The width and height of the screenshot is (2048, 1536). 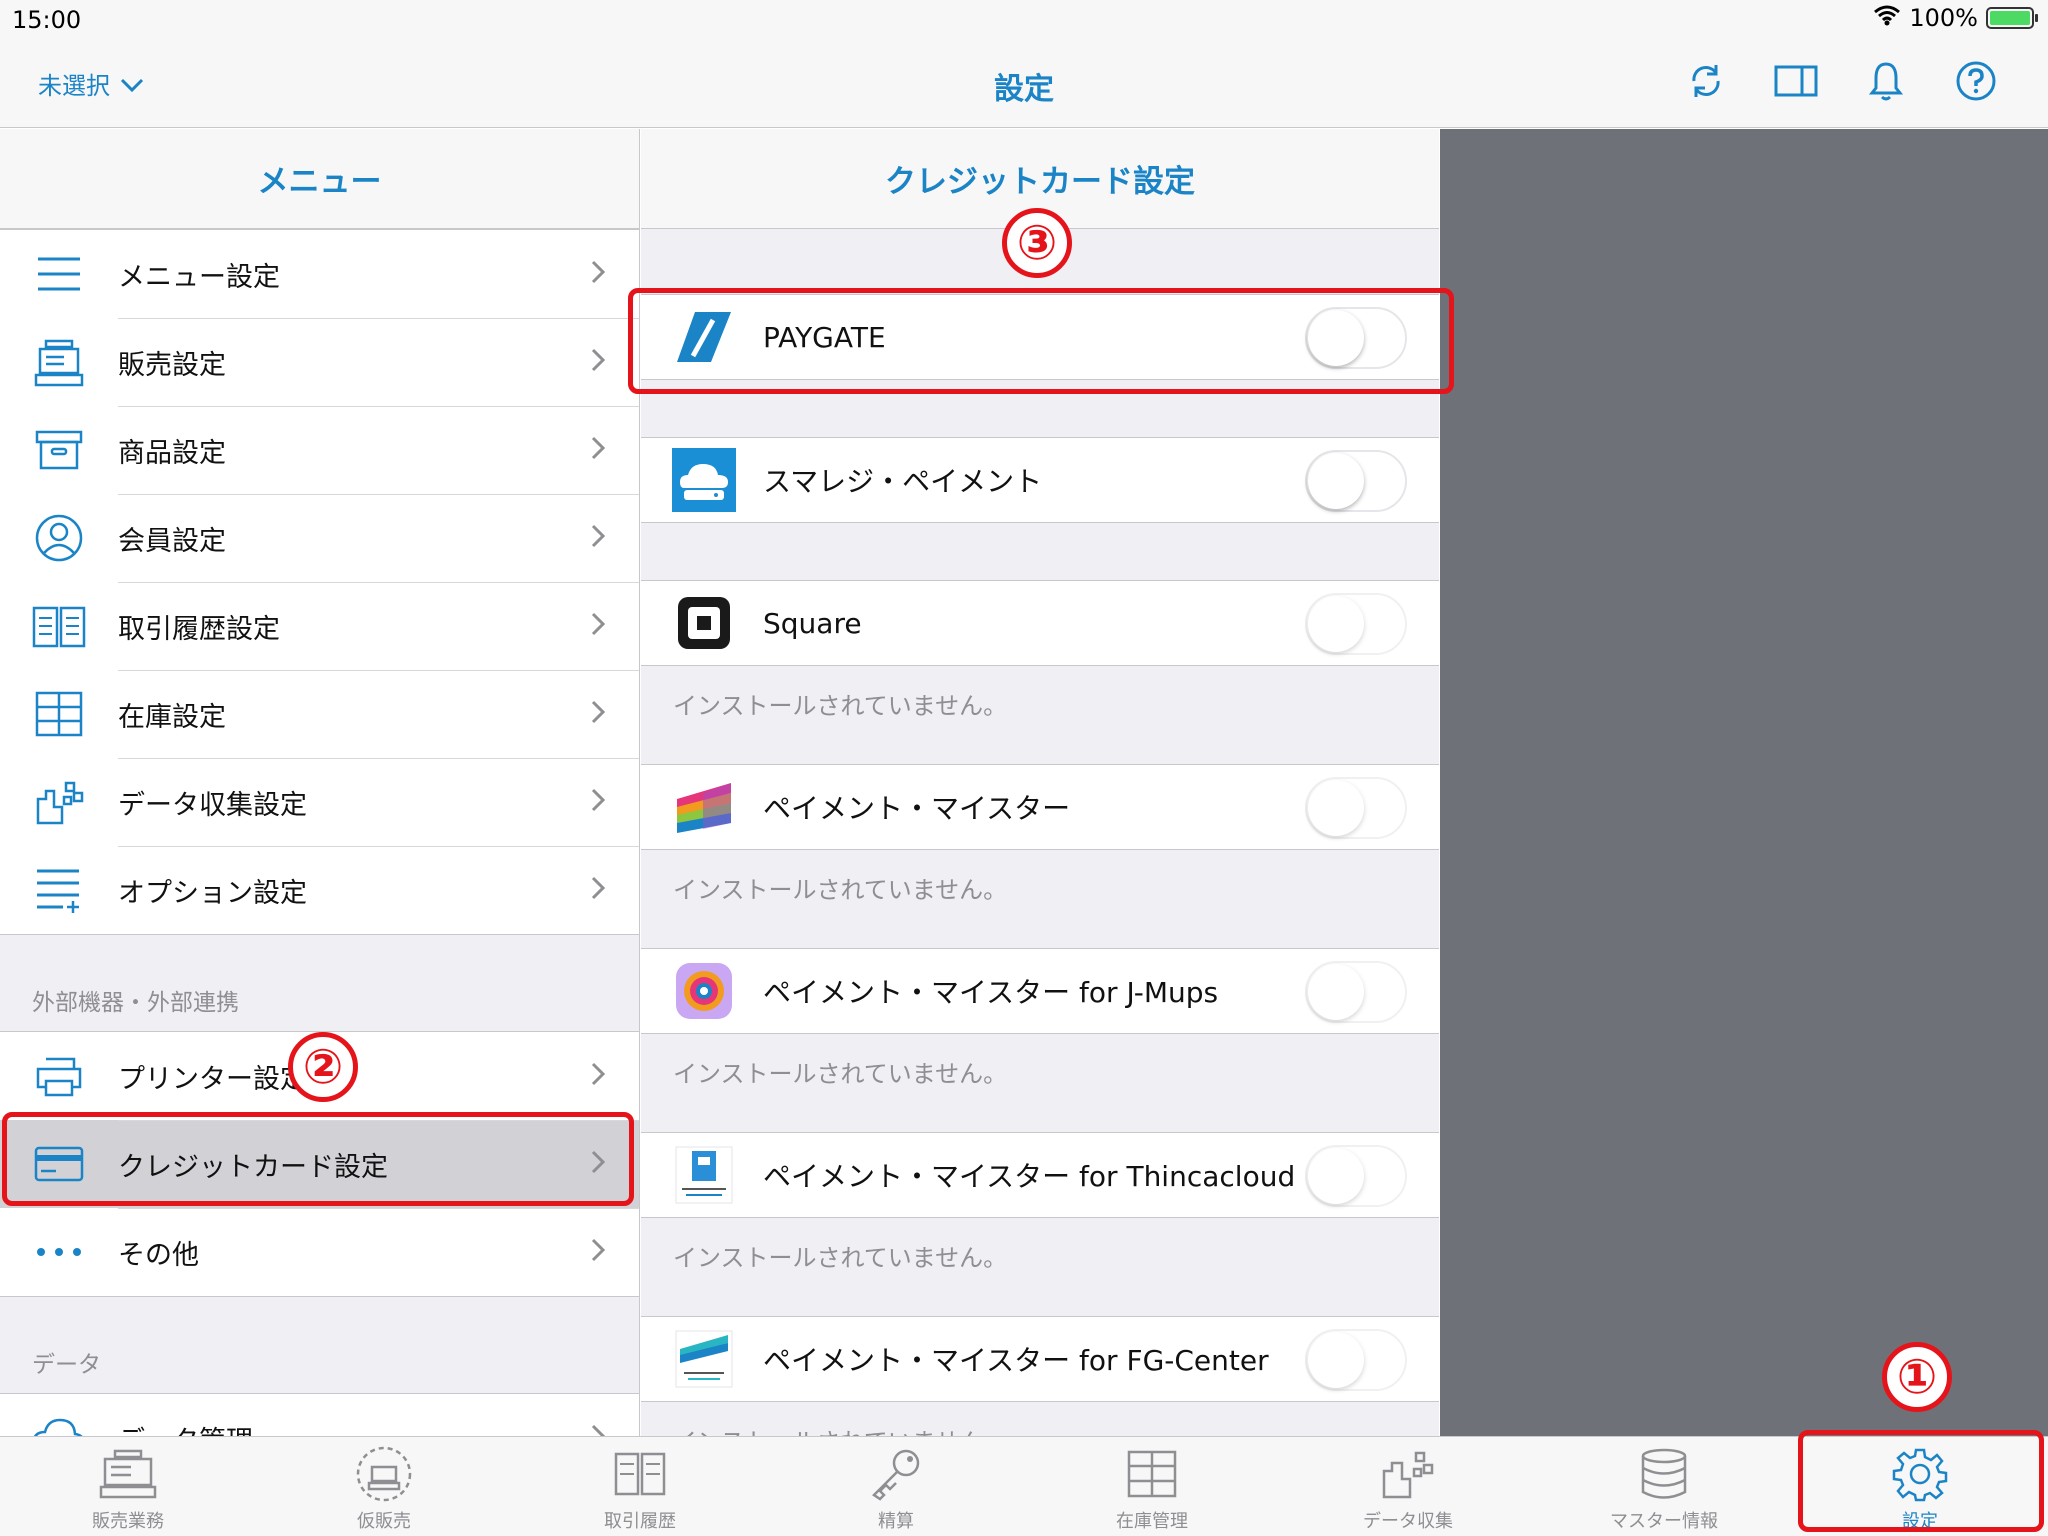 What do you see at coordinates (128, 1521) in the screenshot?
I see `tab-label: 販売業務` at bounding box center [128, 1521].